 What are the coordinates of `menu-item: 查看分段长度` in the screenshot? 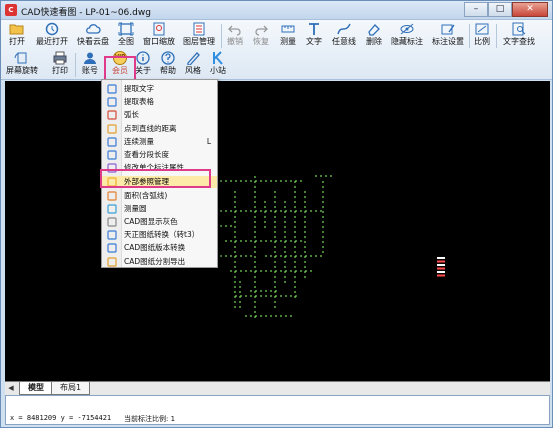 It's located at (159, 155).